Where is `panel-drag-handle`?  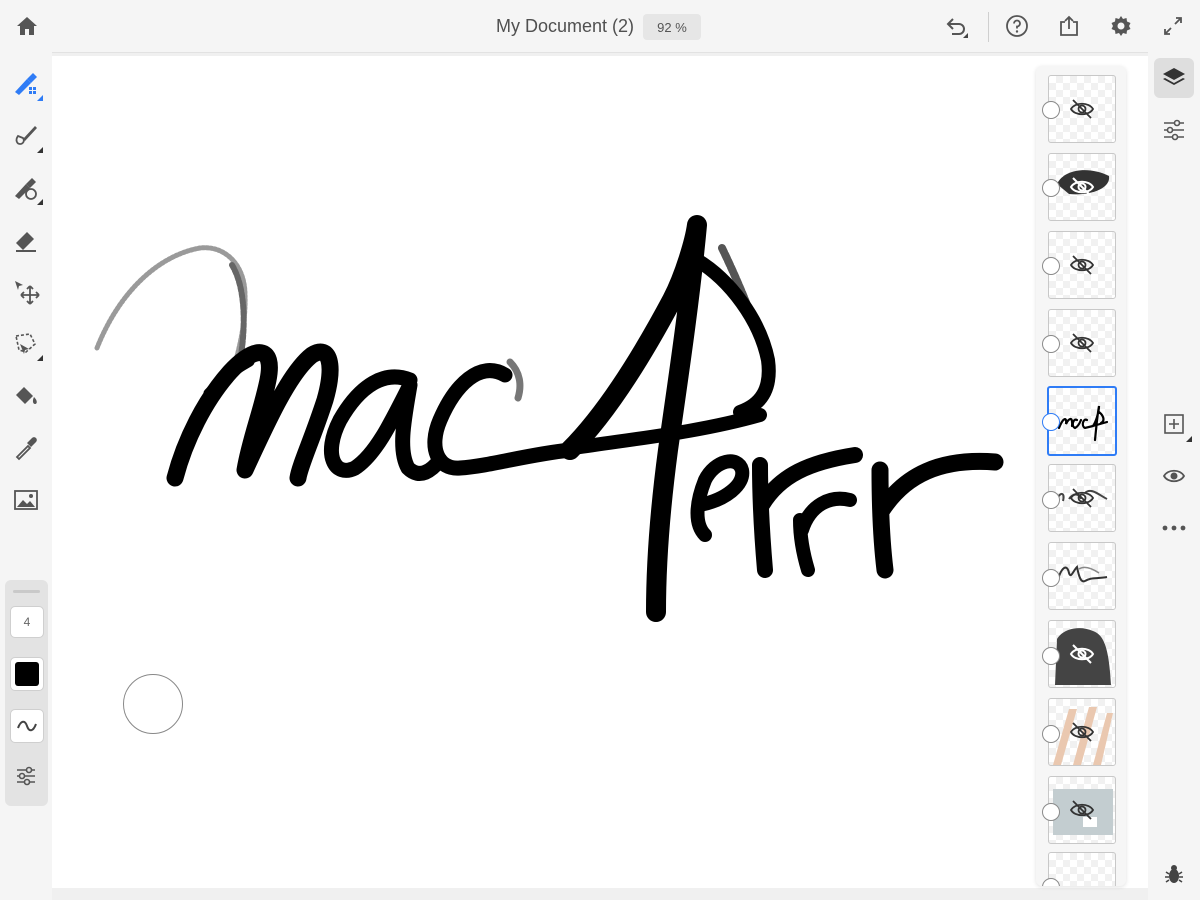 panel-drag-handle is located at coordinates (26, 591).